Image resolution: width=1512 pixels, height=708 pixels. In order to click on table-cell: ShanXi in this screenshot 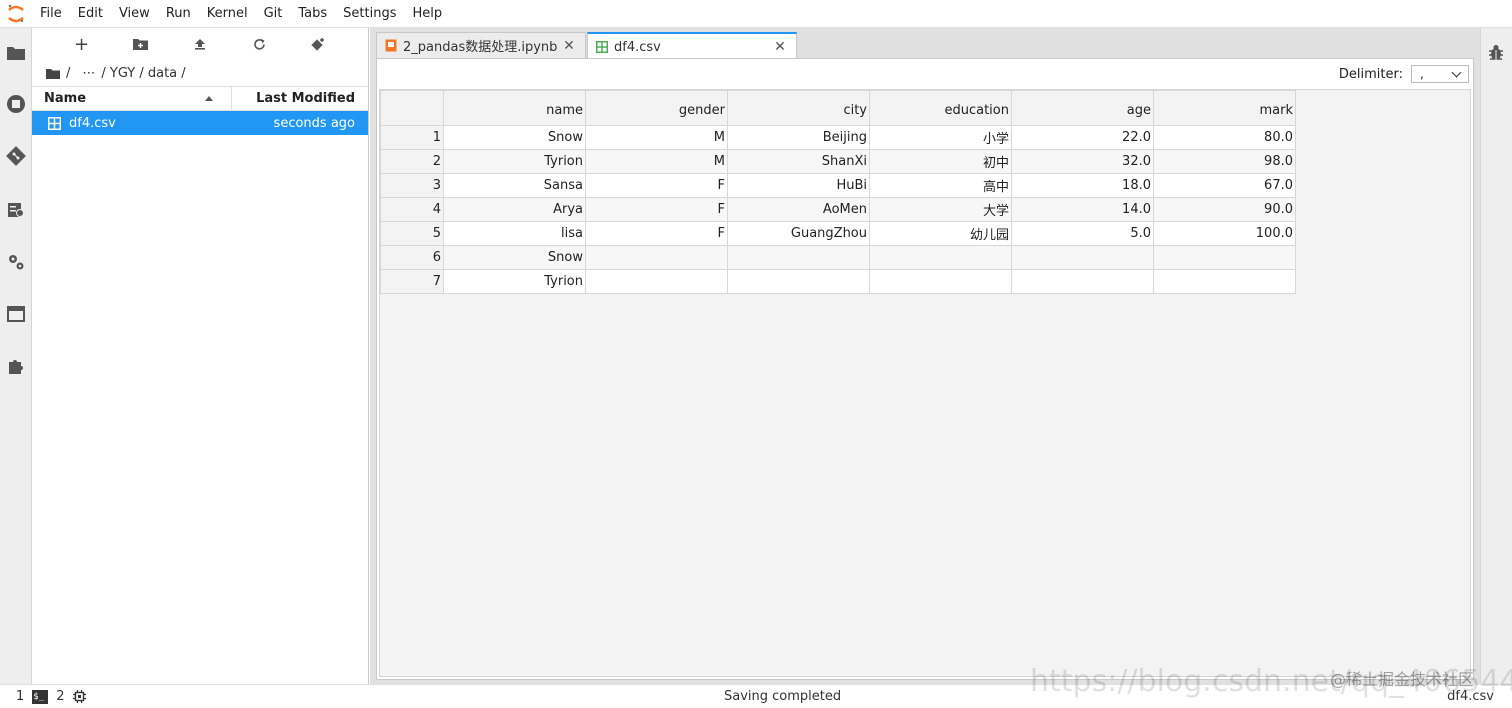, I will do `click(798, 161)`.